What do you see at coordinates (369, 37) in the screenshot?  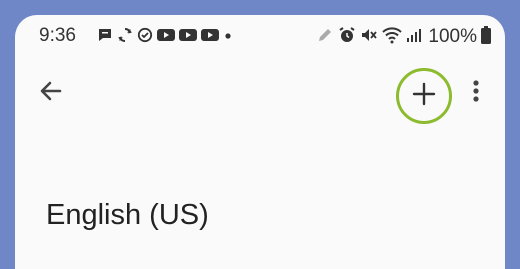 I see `mute-icon` at bounding box center [369, 37].